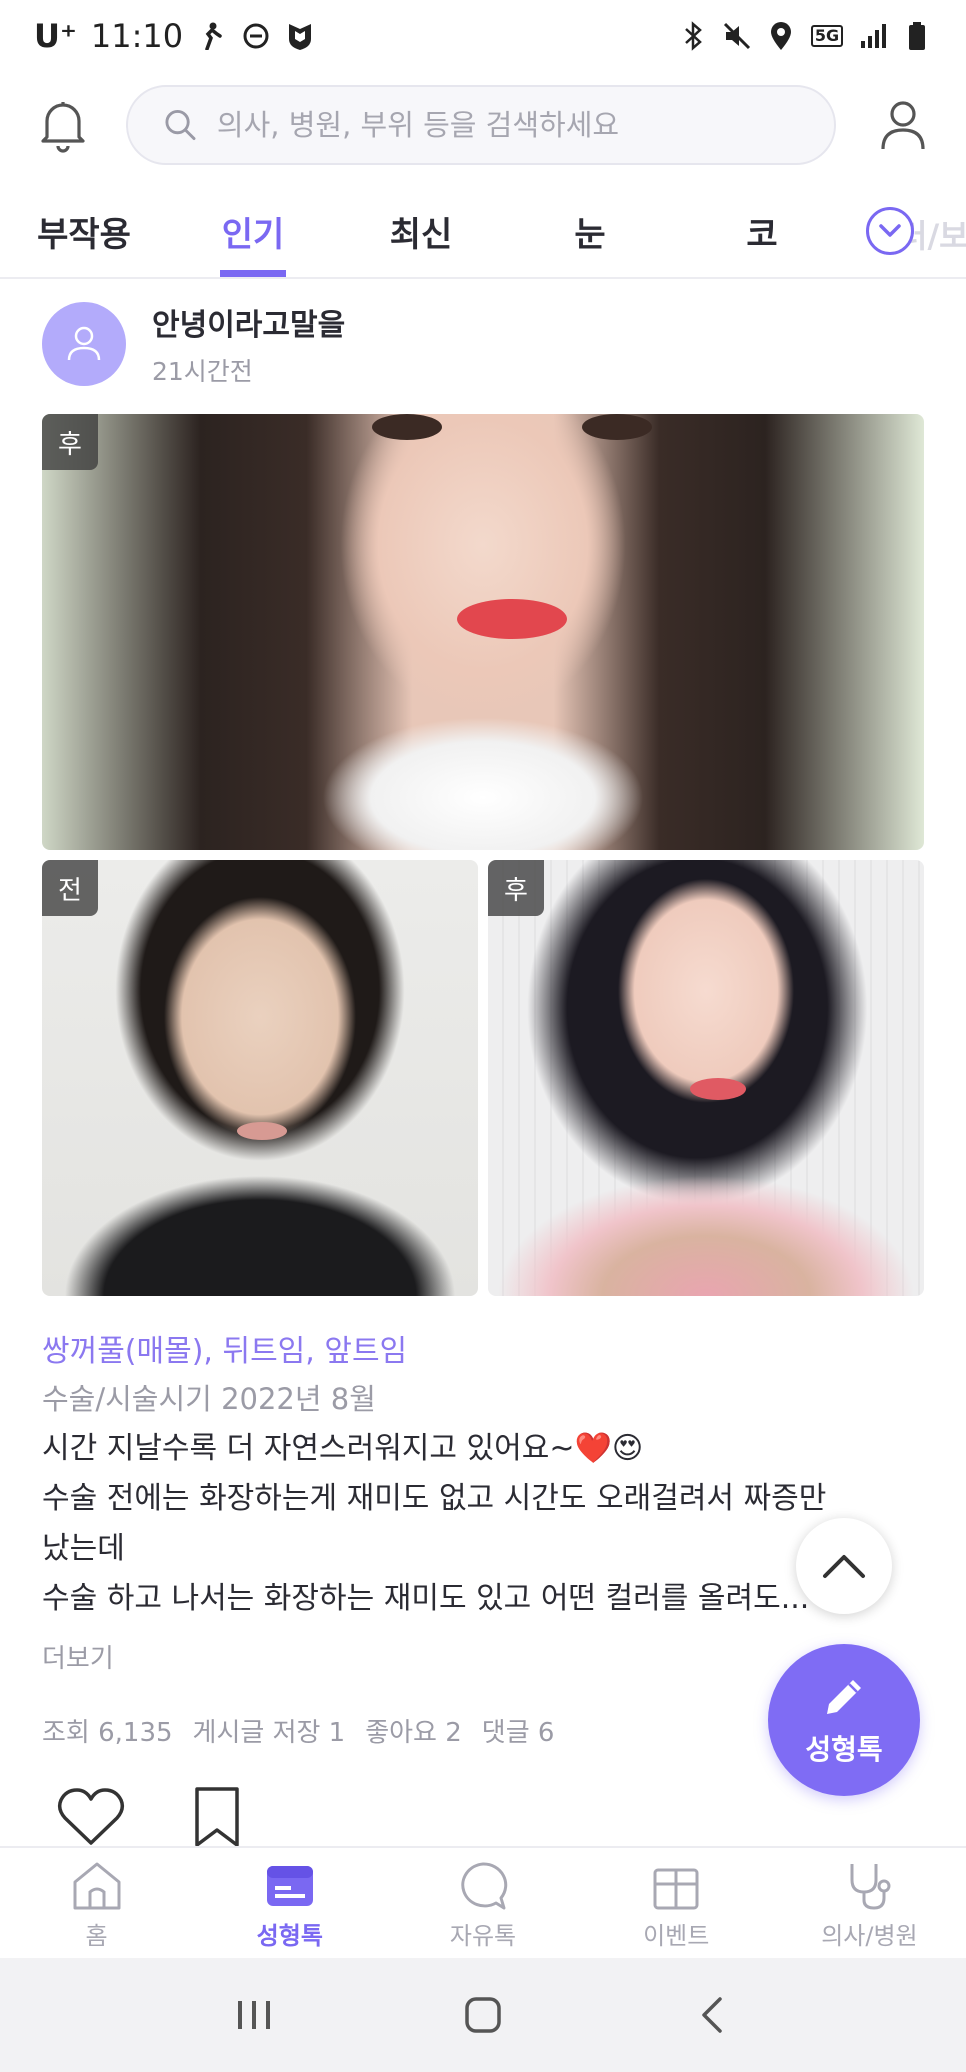 The height and width of the screenshot is (2072, 966). What do you see at coordinates (70, 888) in the screenshot?
I see `photo-tag-before: 전` at bounding box center [70, 888].